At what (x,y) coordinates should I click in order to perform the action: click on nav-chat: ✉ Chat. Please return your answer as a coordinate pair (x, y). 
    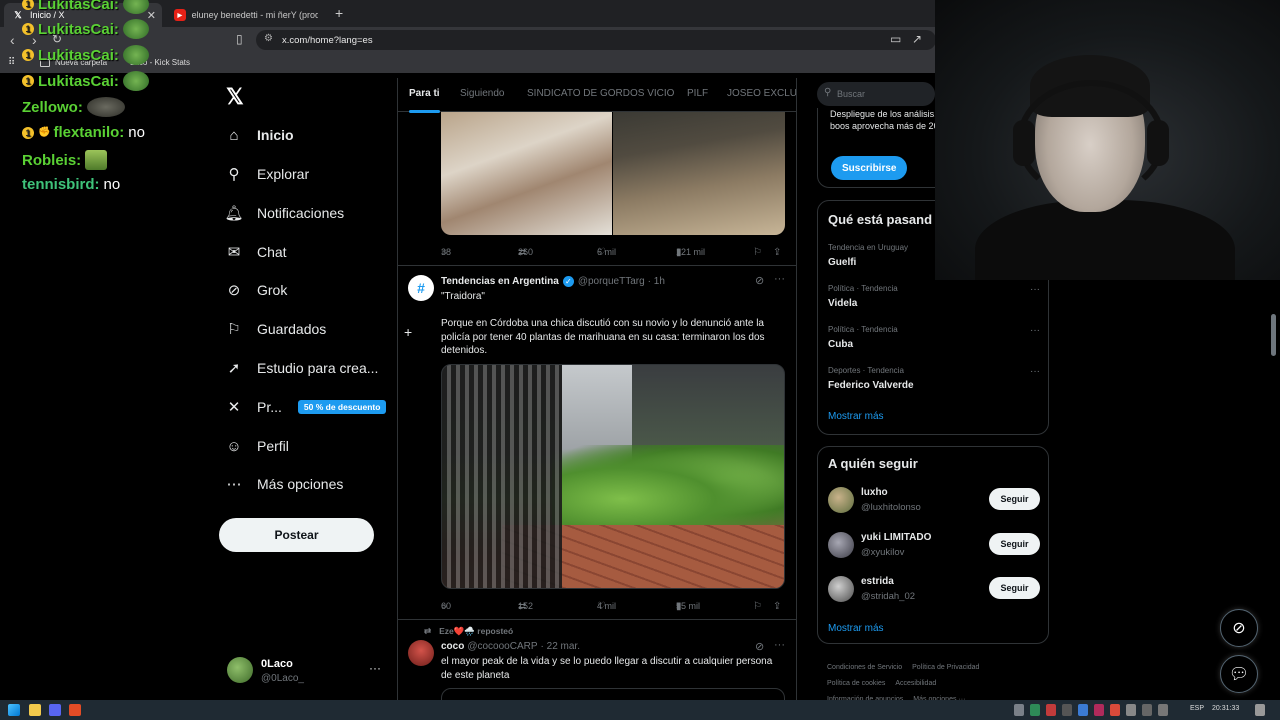
    Looking at the image, I should click on (254, 252).